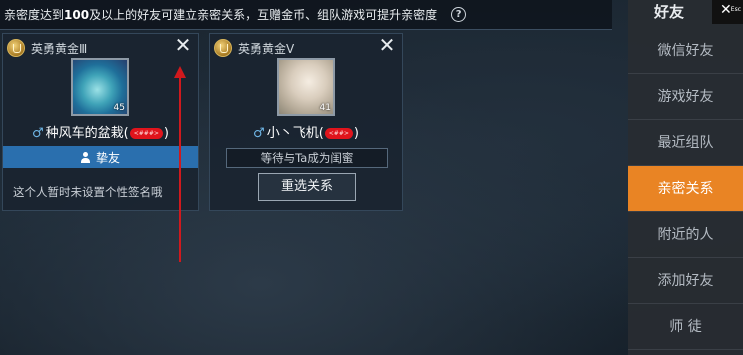 The height and width of the screenshot is (355, 743). What do you see at coordinates (34, 15) in the screenshot?
I see `notice-text-before: 亲密度达到` at bounding box center [34, 15].